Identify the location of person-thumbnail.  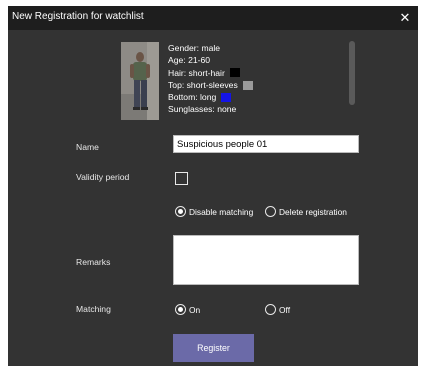
(140, 81).